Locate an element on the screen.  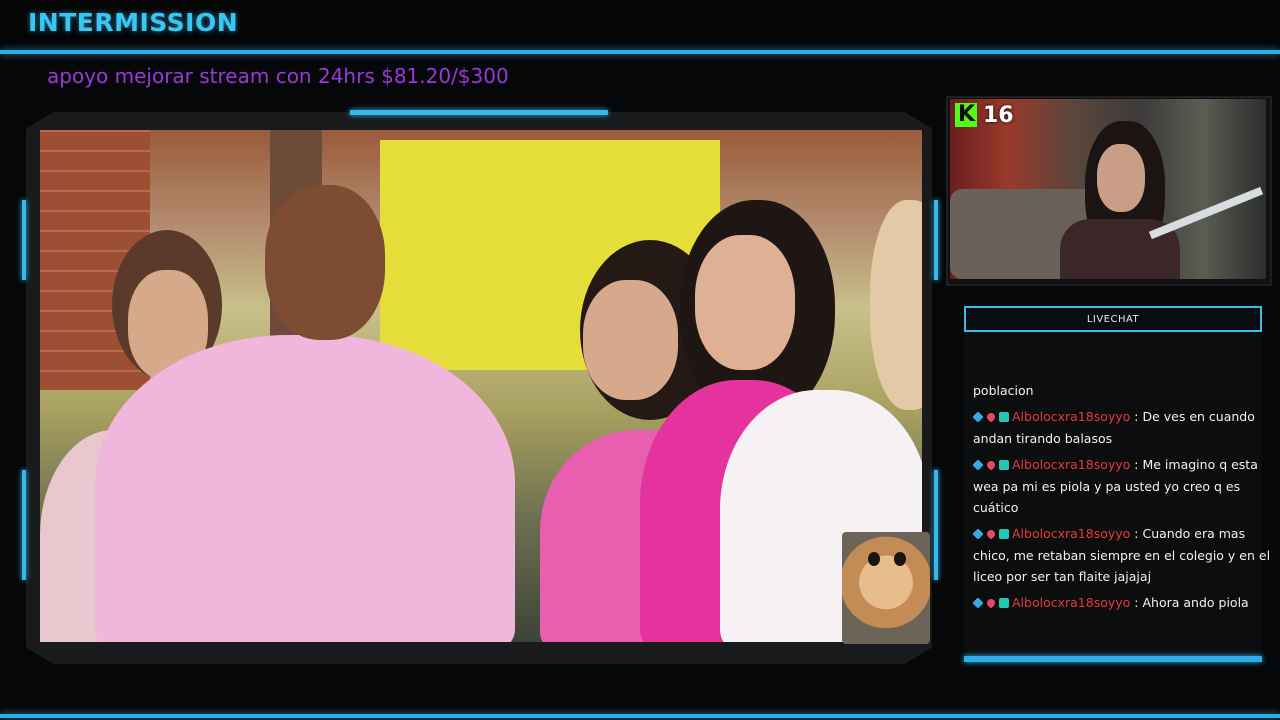
chat-message-text: poblacion is located at coordinates (1003, 390).